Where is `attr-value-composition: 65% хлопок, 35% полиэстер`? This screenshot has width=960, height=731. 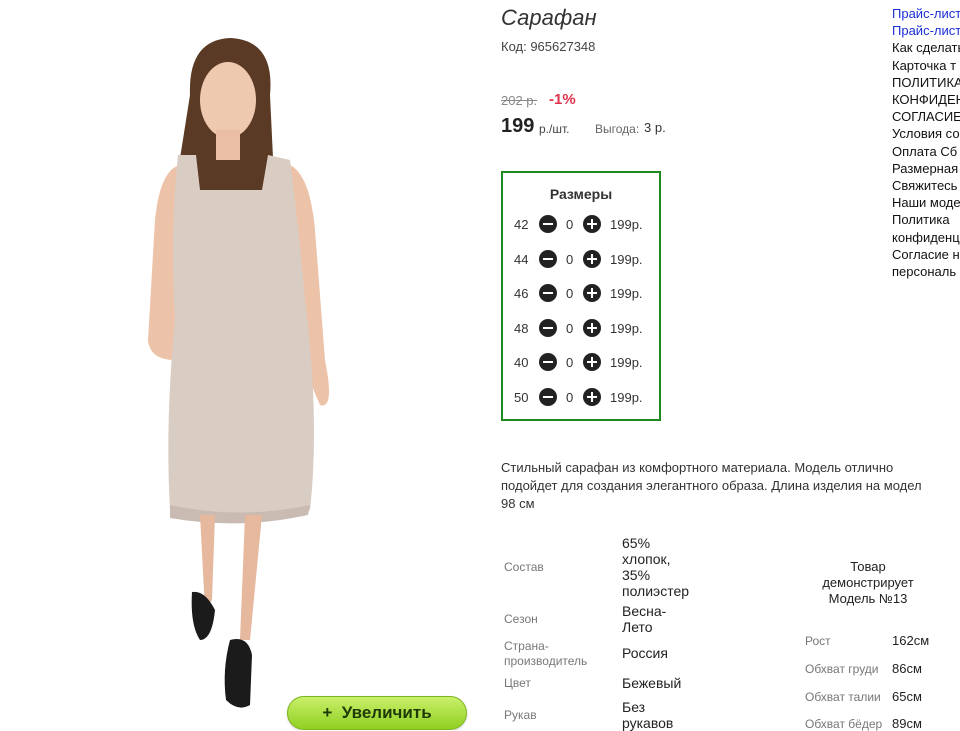
attr-value-composition: 65% хлопок, 35% полиэстер is located at coordinates (655, 567).